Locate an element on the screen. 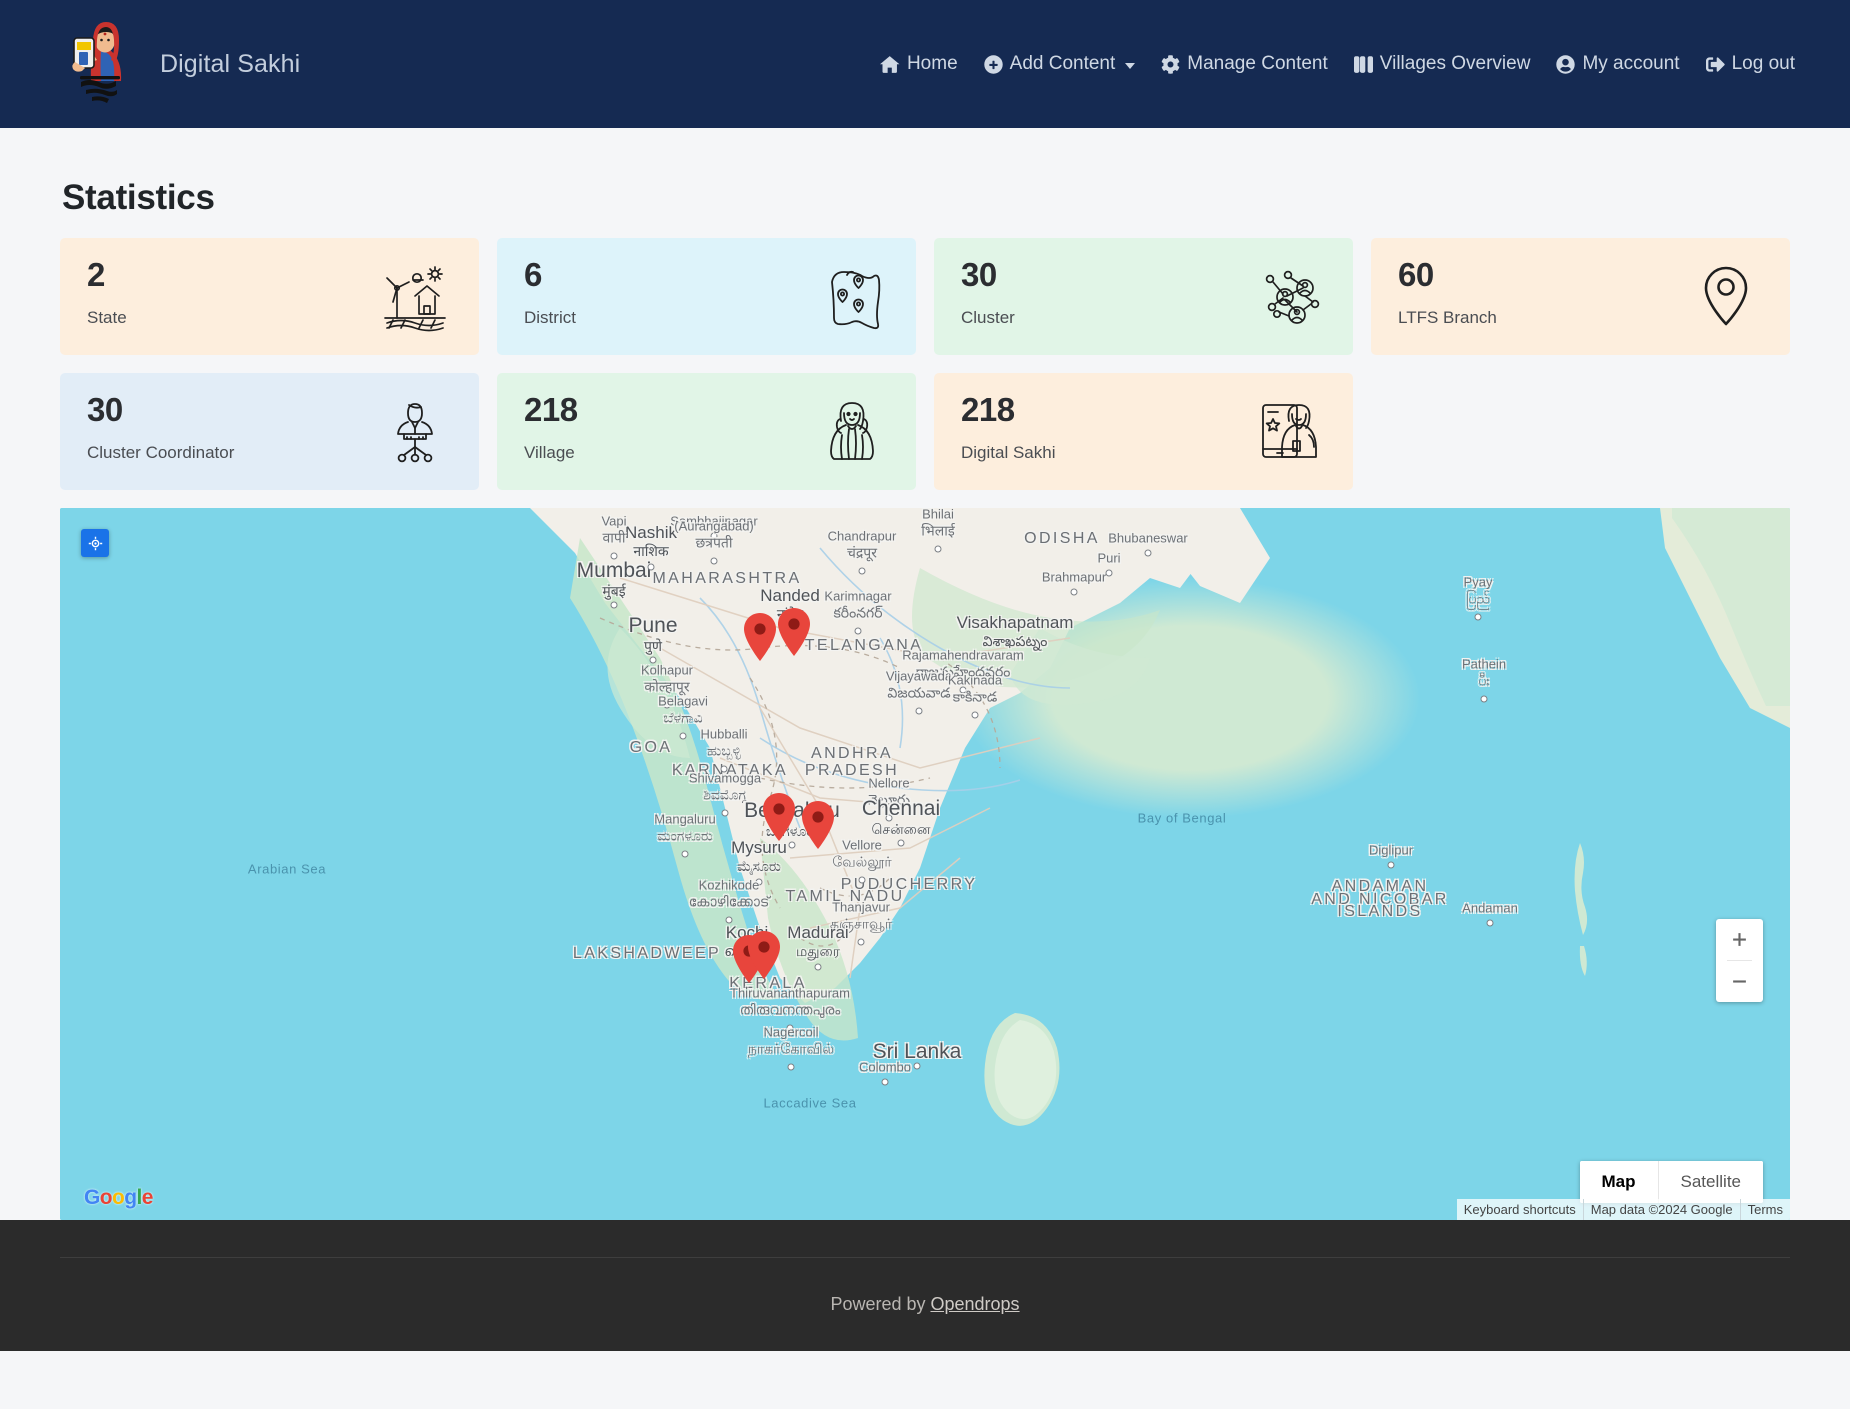 This screenshot has height=1409, width=1850. marker-bengaluru-east is located at coordinates (818, 825).